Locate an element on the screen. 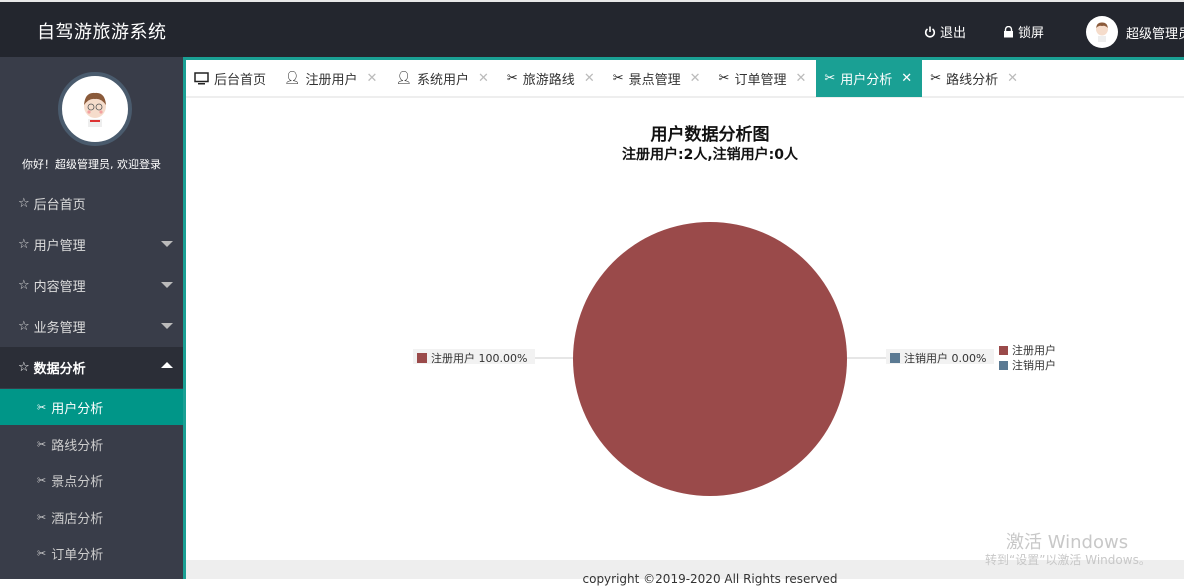 The height and width of the screenshot is (586, 1184). sidebar-item-label: 业务管理 is located at coordinates (59, 328).